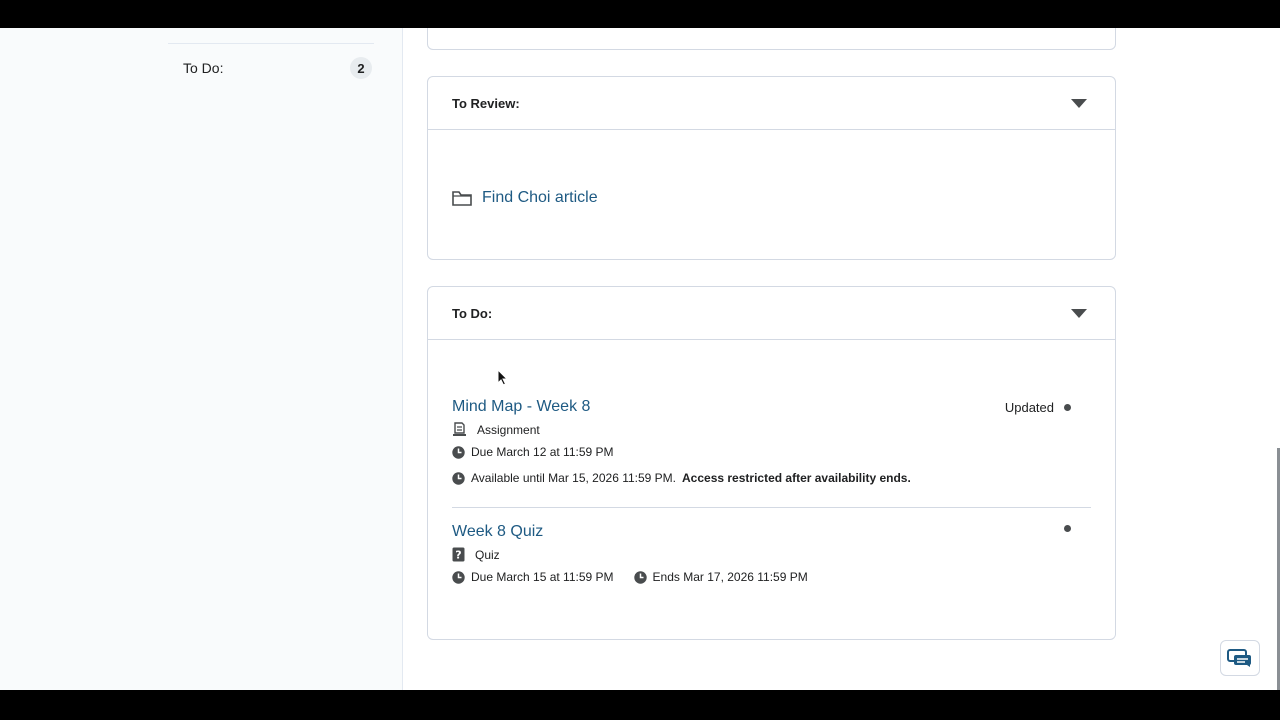 This screenshot has width=1280, height=720. I want to click on chat-button, so click(1240, 658).